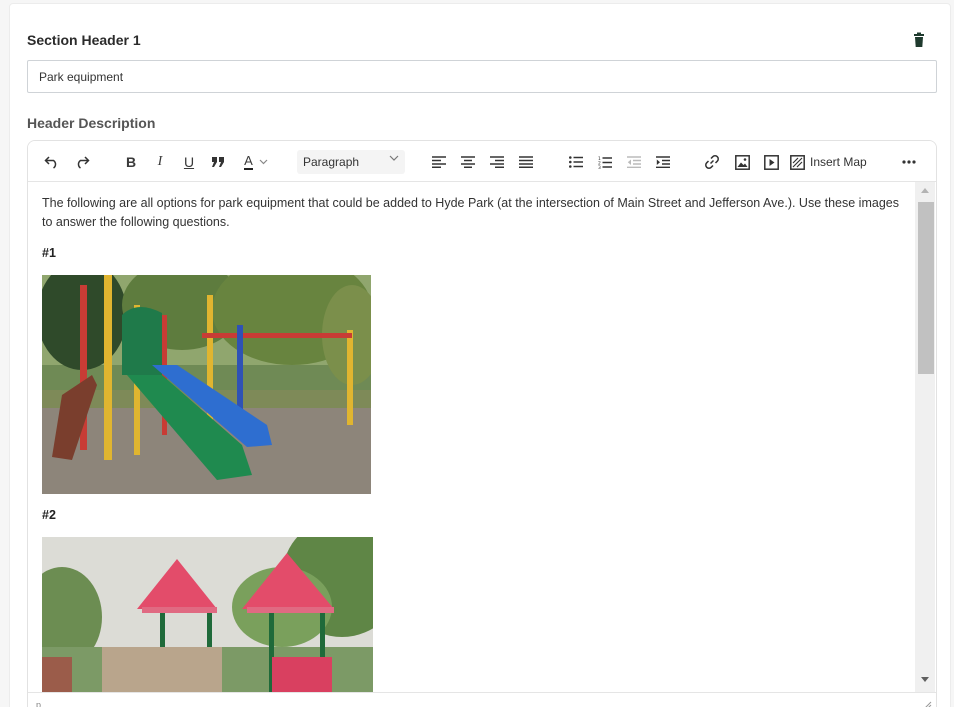 This screenshot has width=954, height=707. What do you see at coordinates (38, 703) in the screenshot?
I see `element-path: p` at bounding box center [38, 703].